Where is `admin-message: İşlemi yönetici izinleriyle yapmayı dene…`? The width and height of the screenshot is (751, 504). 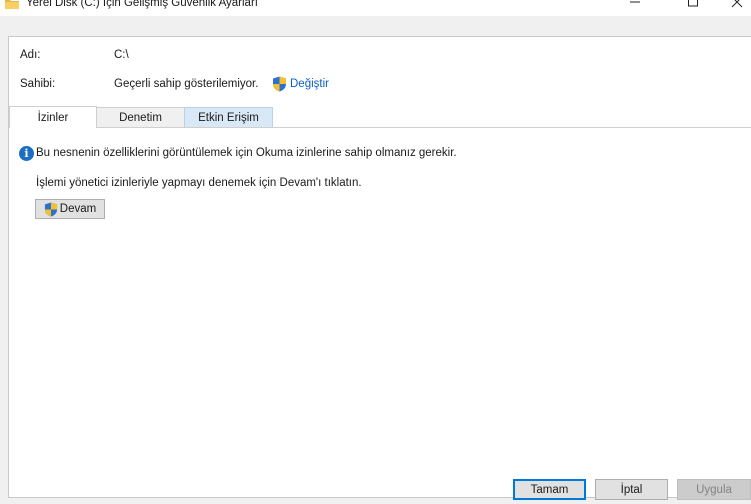
admin-message: İşlemi yönetici izinleriyle yapmayı dene… is located at coordinates (199, 183).